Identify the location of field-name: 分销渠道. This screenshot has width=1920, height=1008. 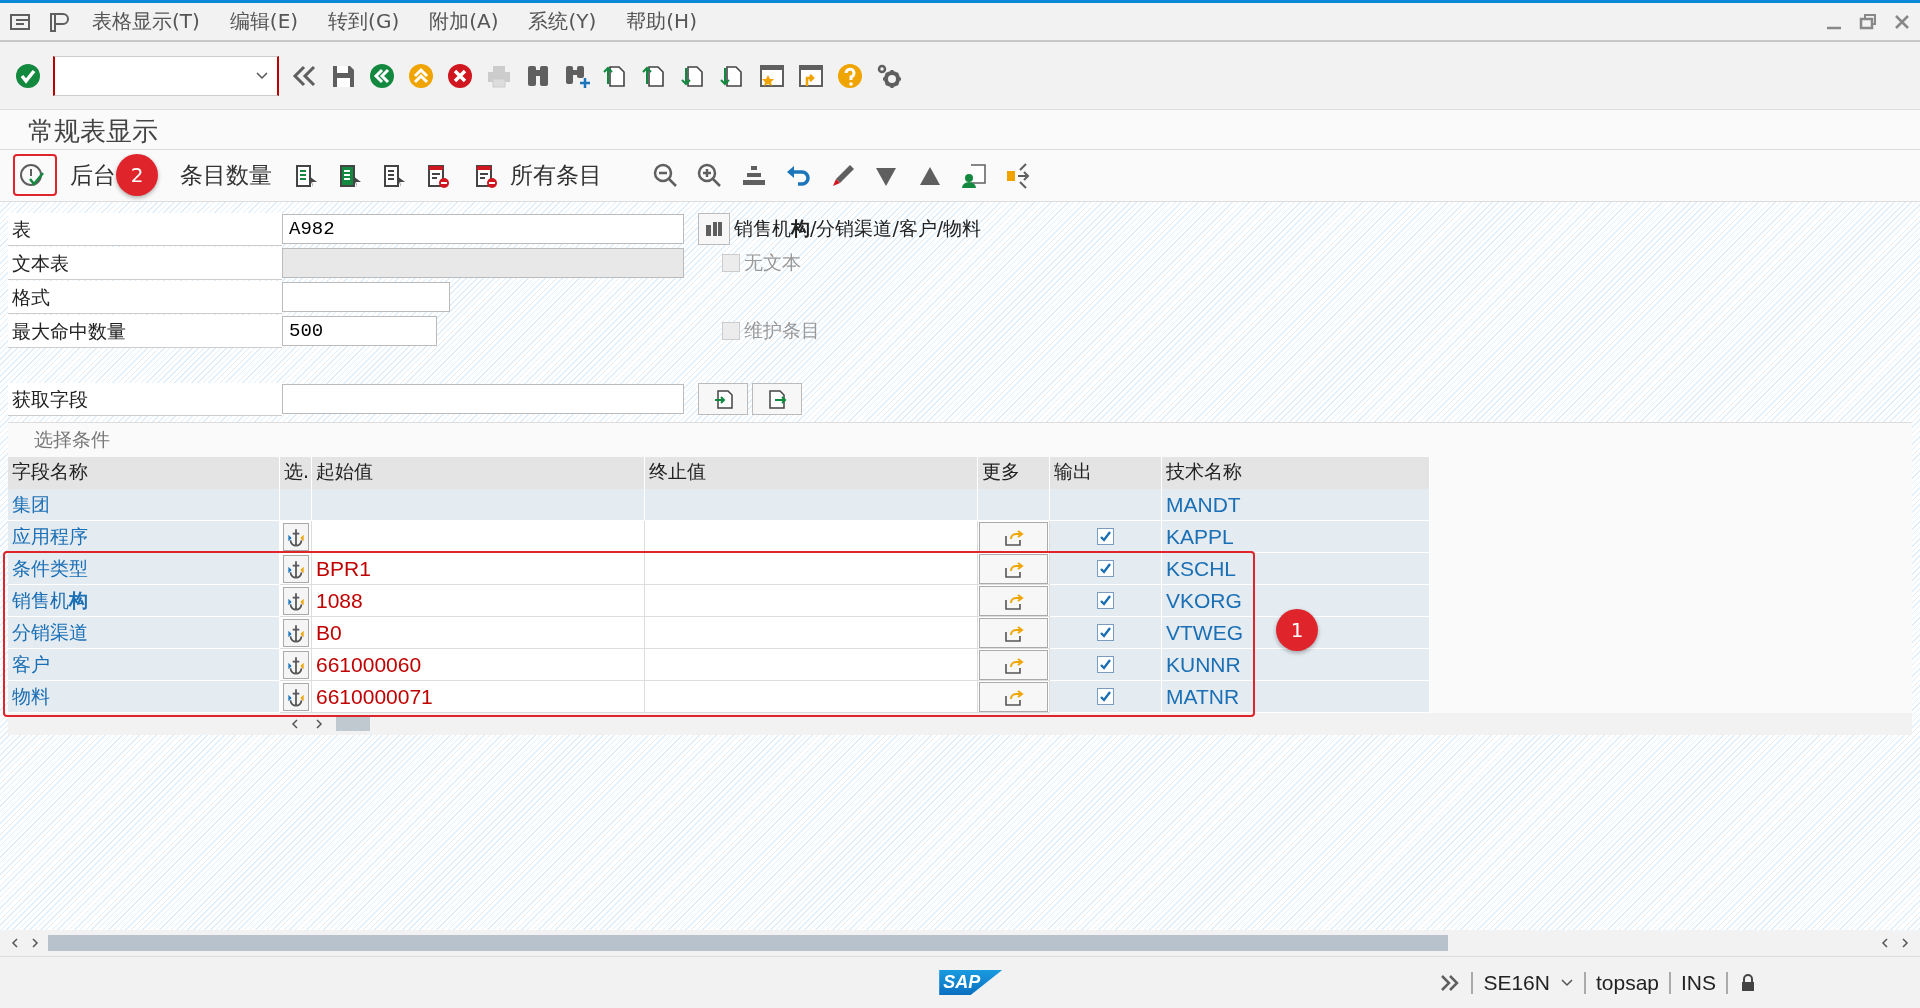
(144, 633).